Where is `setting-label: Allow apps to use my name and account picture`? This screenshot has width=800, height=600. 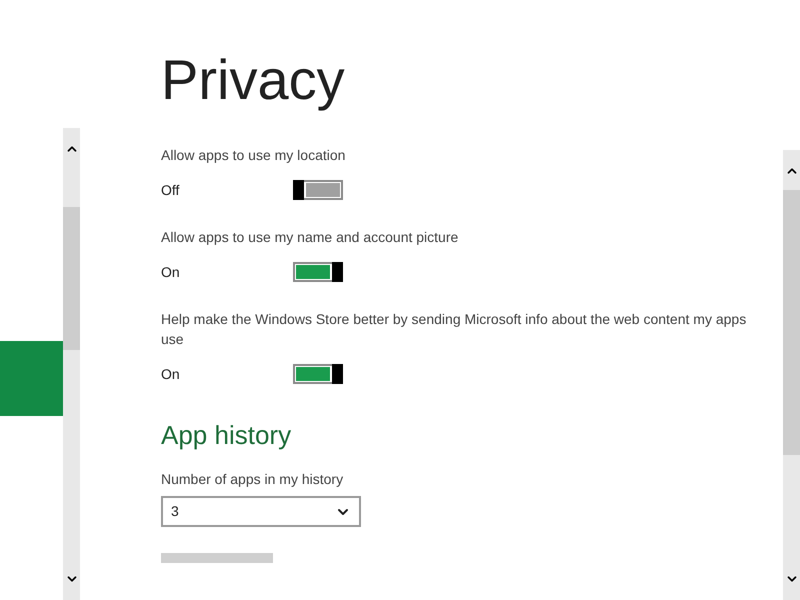 setting-label: Allow apps to use my name and account picture is located at coordinates (310, 237).